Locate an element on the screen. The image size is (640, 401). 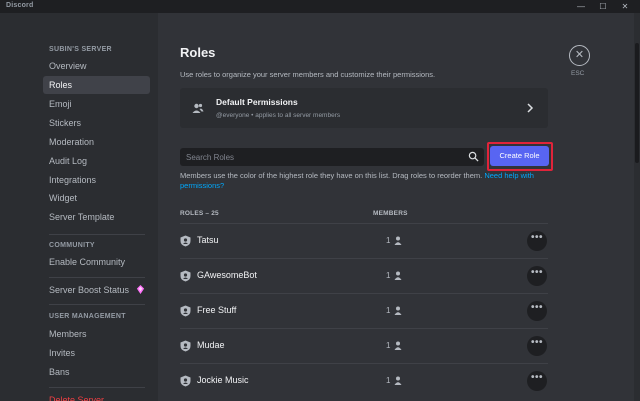
sidebar-item-integrations: Integrations is located at coordinates (96, 180).